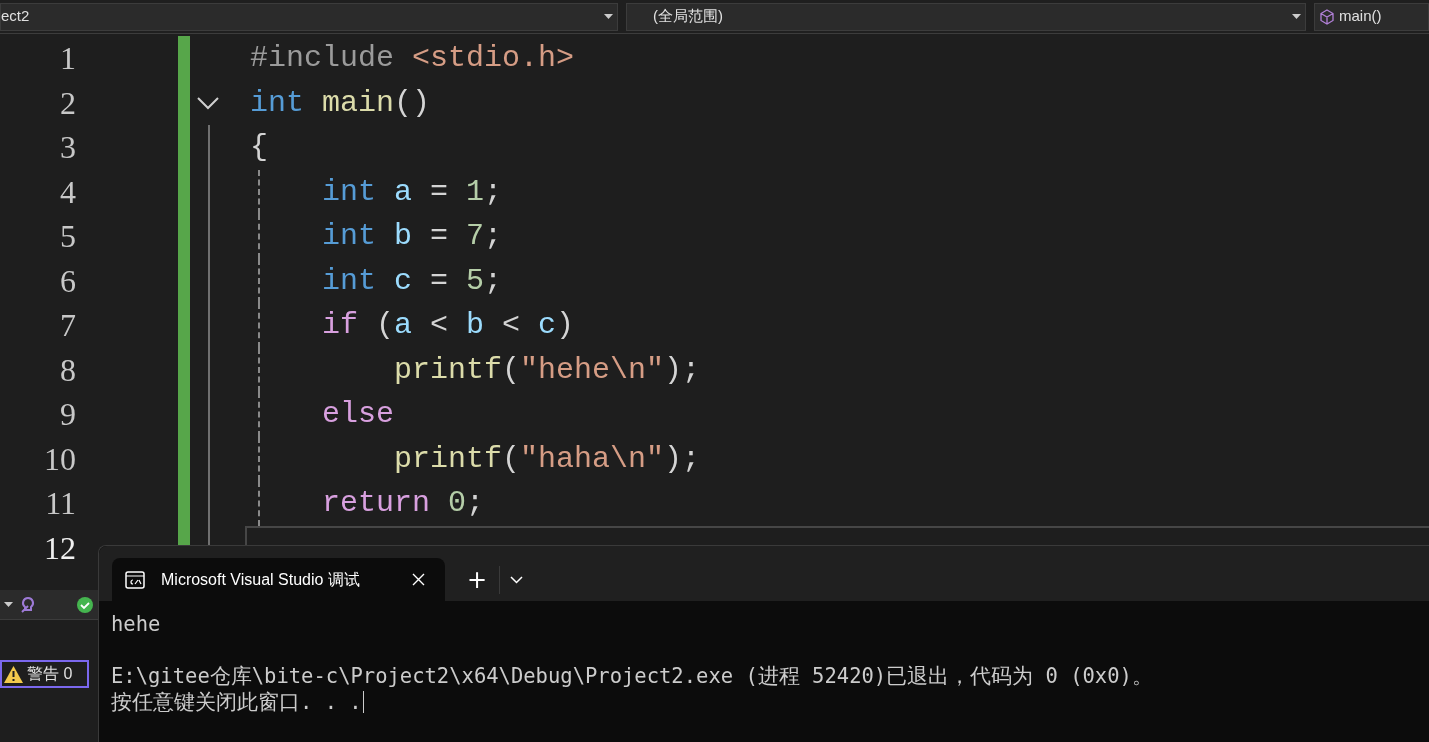 This screenshot has width=1429, height=742. What do you see at coordinates (68, 192) in the screenshot?
I see `line-number: 4` at bounding box center [68, 192].